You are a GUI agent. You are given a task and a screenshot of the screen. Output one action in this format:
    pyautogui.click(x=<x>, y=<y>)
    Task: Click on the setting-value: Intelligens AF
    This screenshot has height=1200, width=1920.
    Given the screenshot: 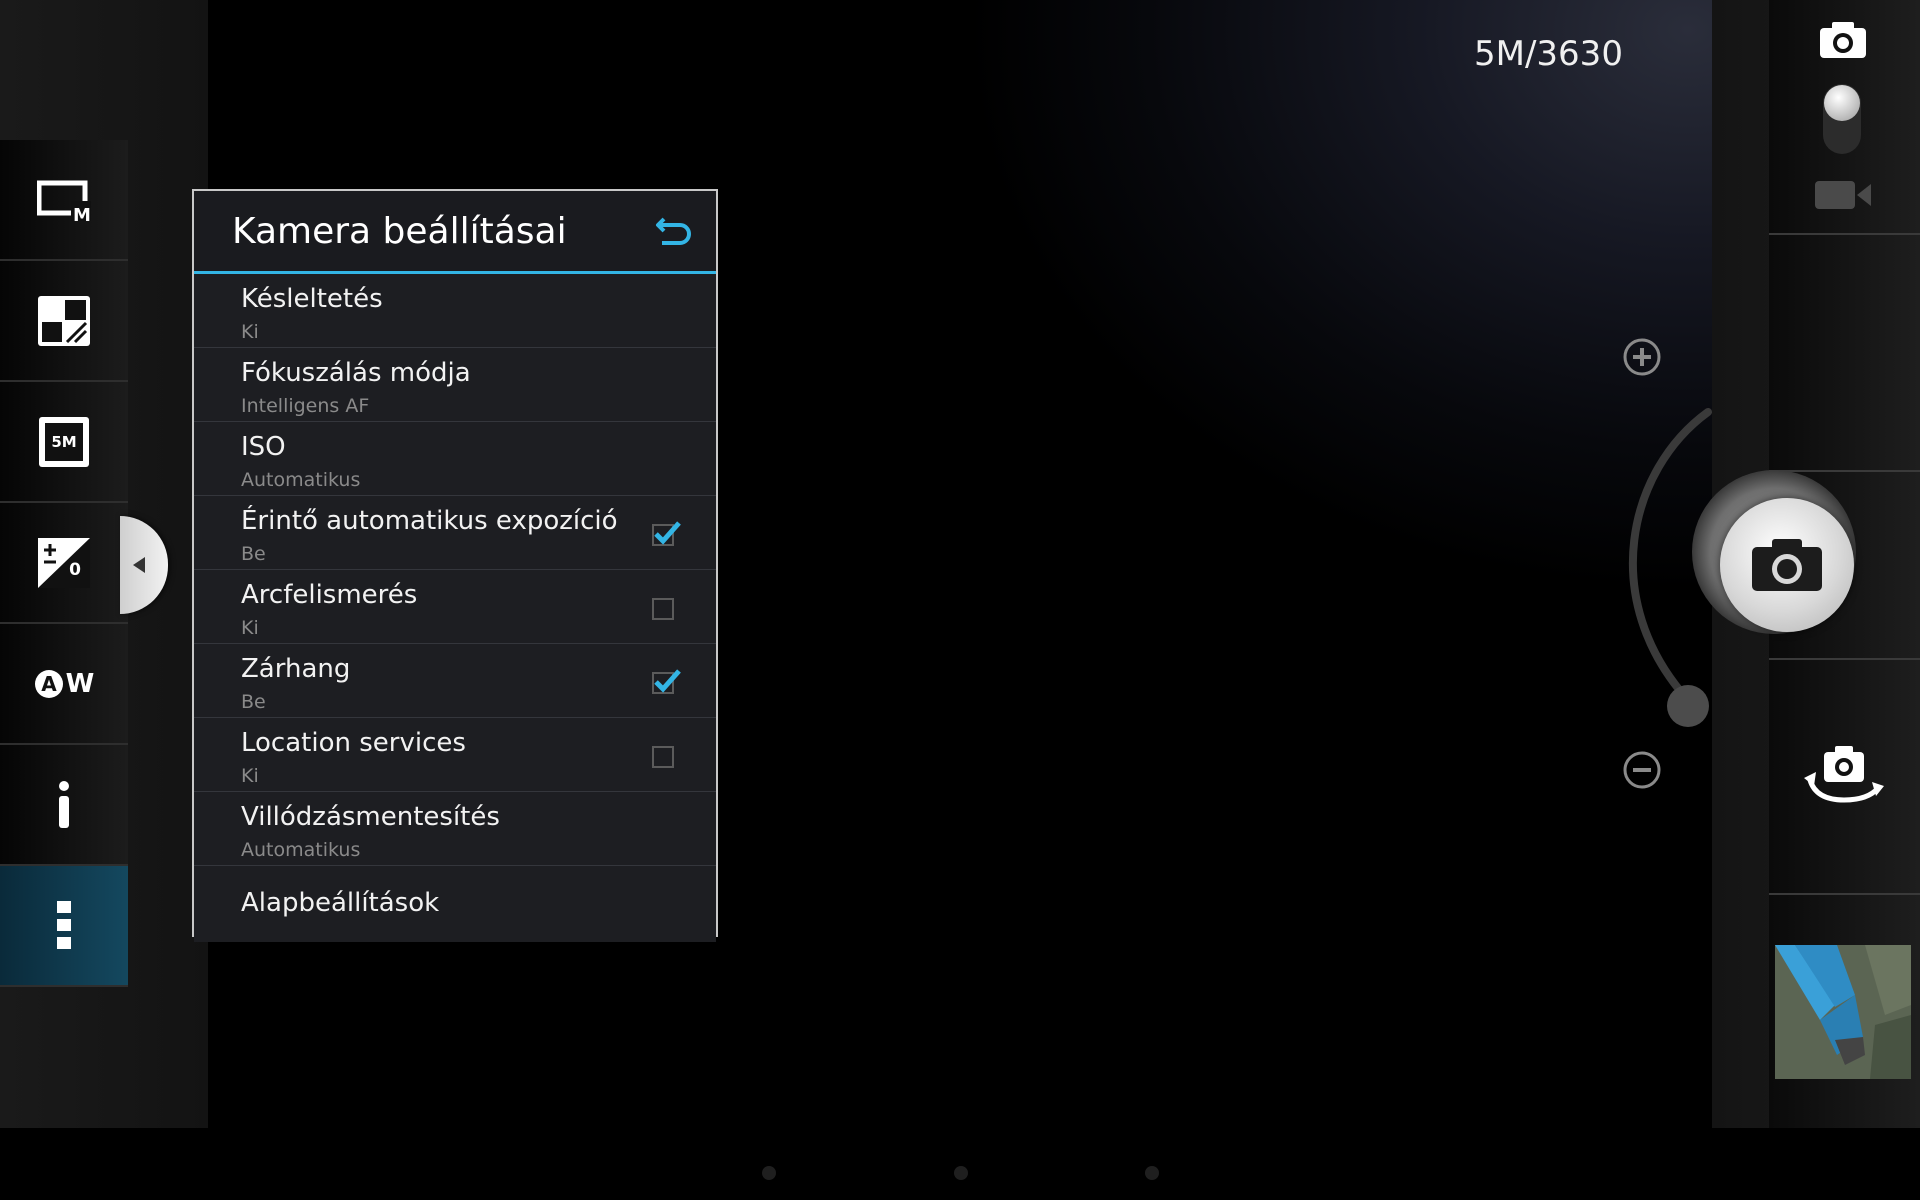 What is the action you would take?
    pyautogui.click(x=305, y=406)
    